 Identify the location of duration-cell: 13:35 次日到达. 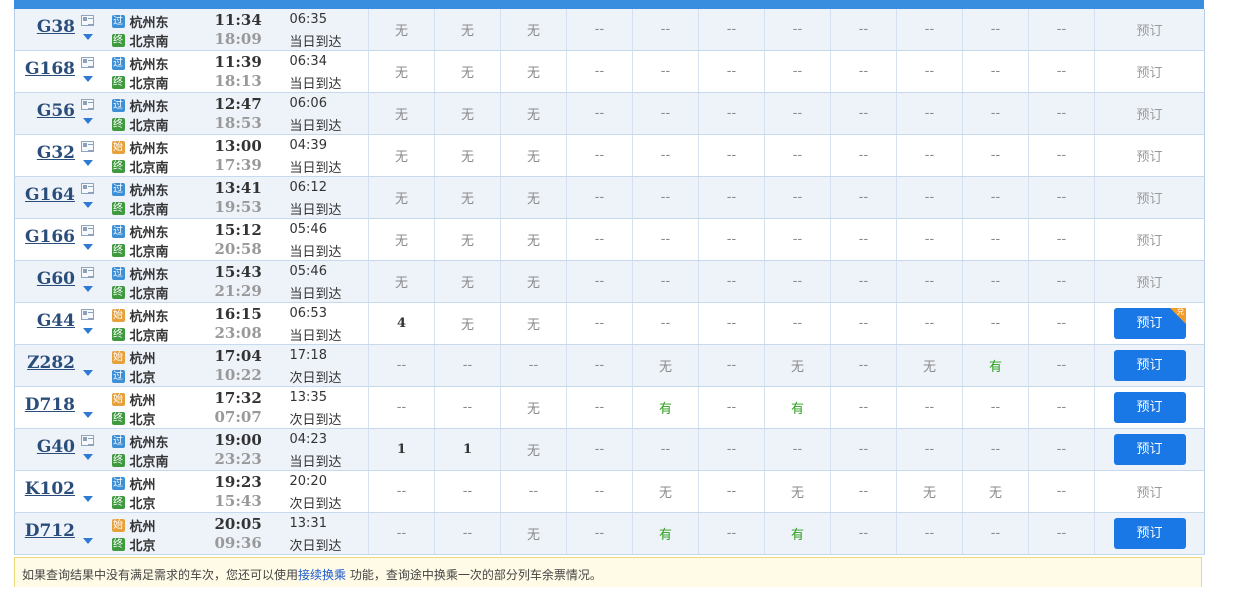
(329, 407).